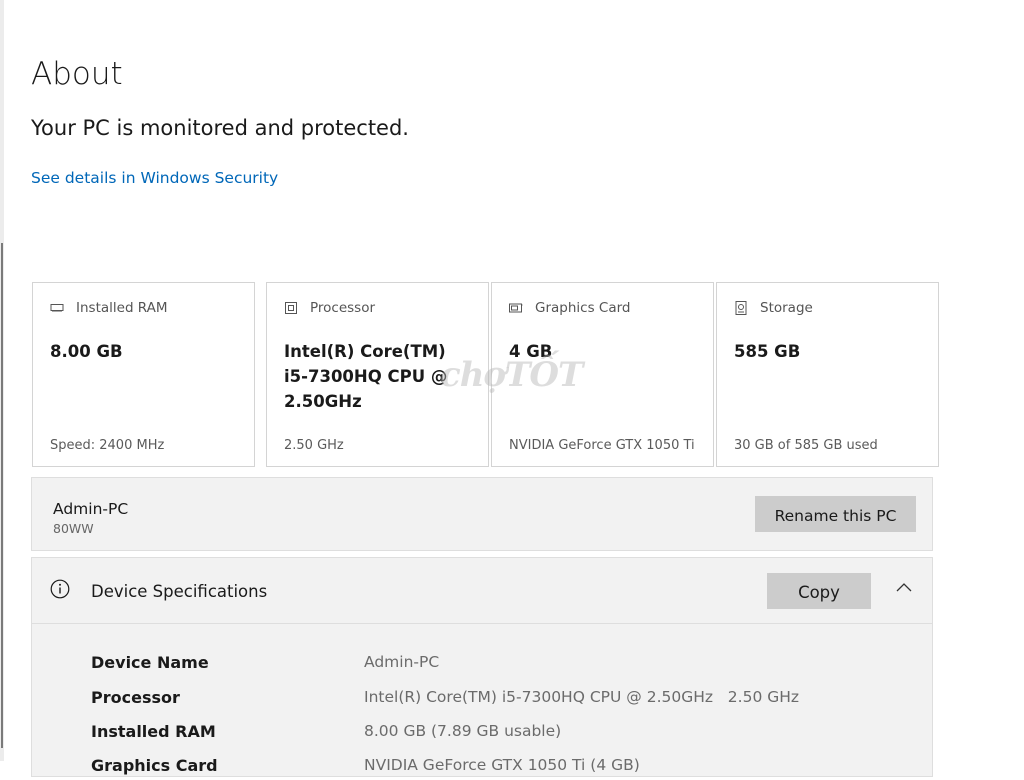 The width and height of the screenshot is (1024, 780). What do you see at coordinates (501, 665) in the screenshot?
I see `spec-row-device-name: Device Name Admin-PC` at bounding box center [501, 665].